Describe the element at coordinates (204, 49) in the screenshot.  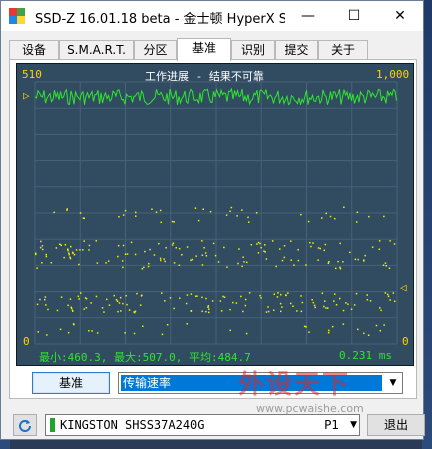
I see `tab-benchmark: 基准` at that location.